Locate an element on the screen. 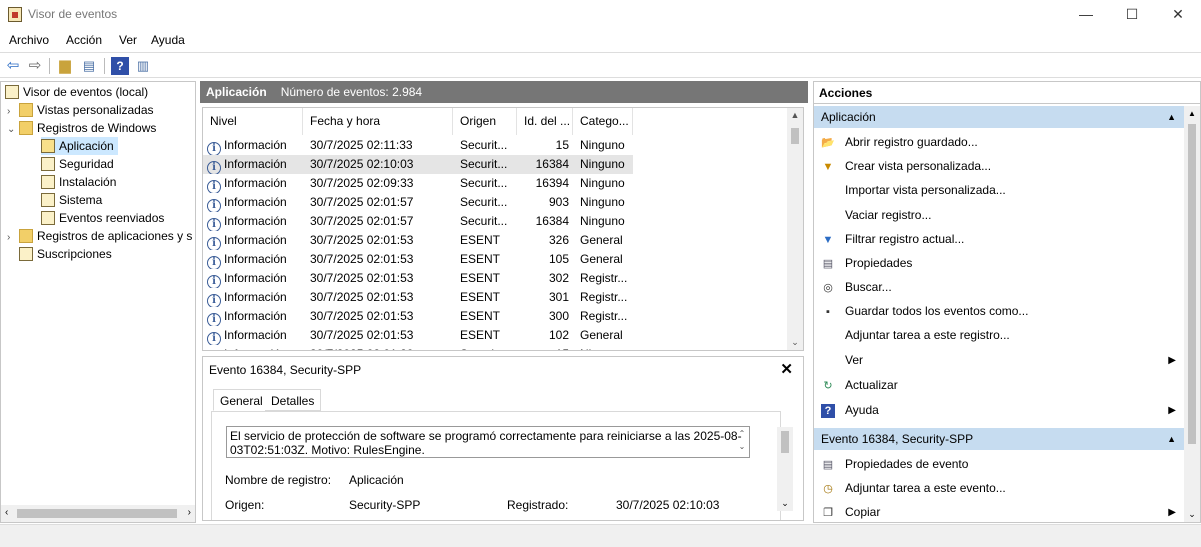  action-view: Ver ▶ is located at coordinates (999, 360).